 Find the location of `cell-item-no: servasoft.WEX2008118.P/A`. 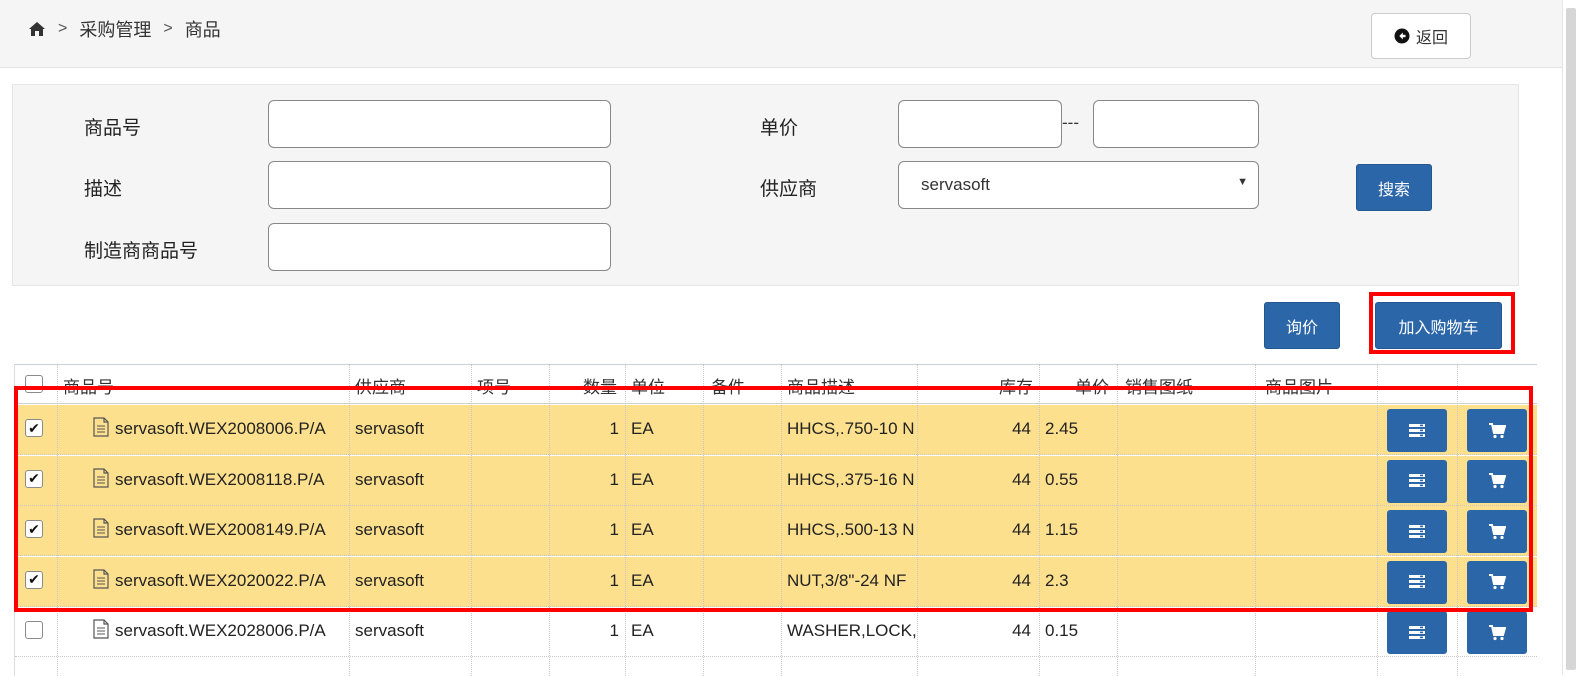

cell-item-no: servasoft.WEX2008118.P/A is located at coordinates (231, 480).